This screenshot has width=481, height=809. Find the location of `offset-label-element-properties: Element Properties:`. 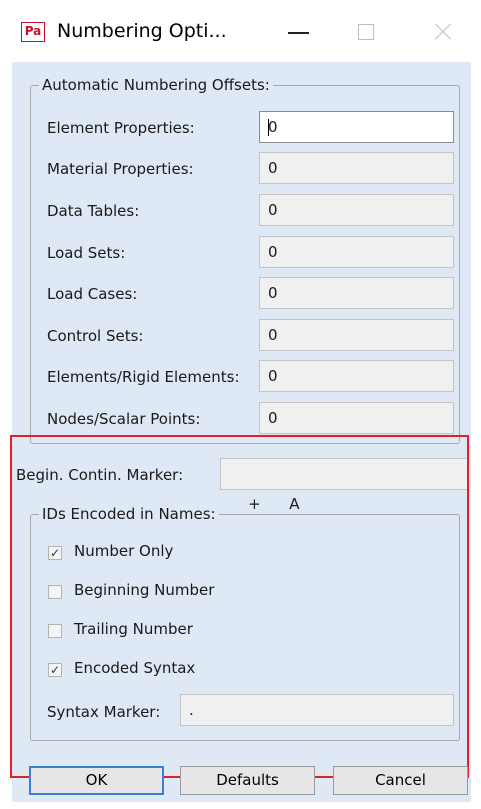

offset-label-element-properties: Element Properties: is located at coordinates (121, 128).